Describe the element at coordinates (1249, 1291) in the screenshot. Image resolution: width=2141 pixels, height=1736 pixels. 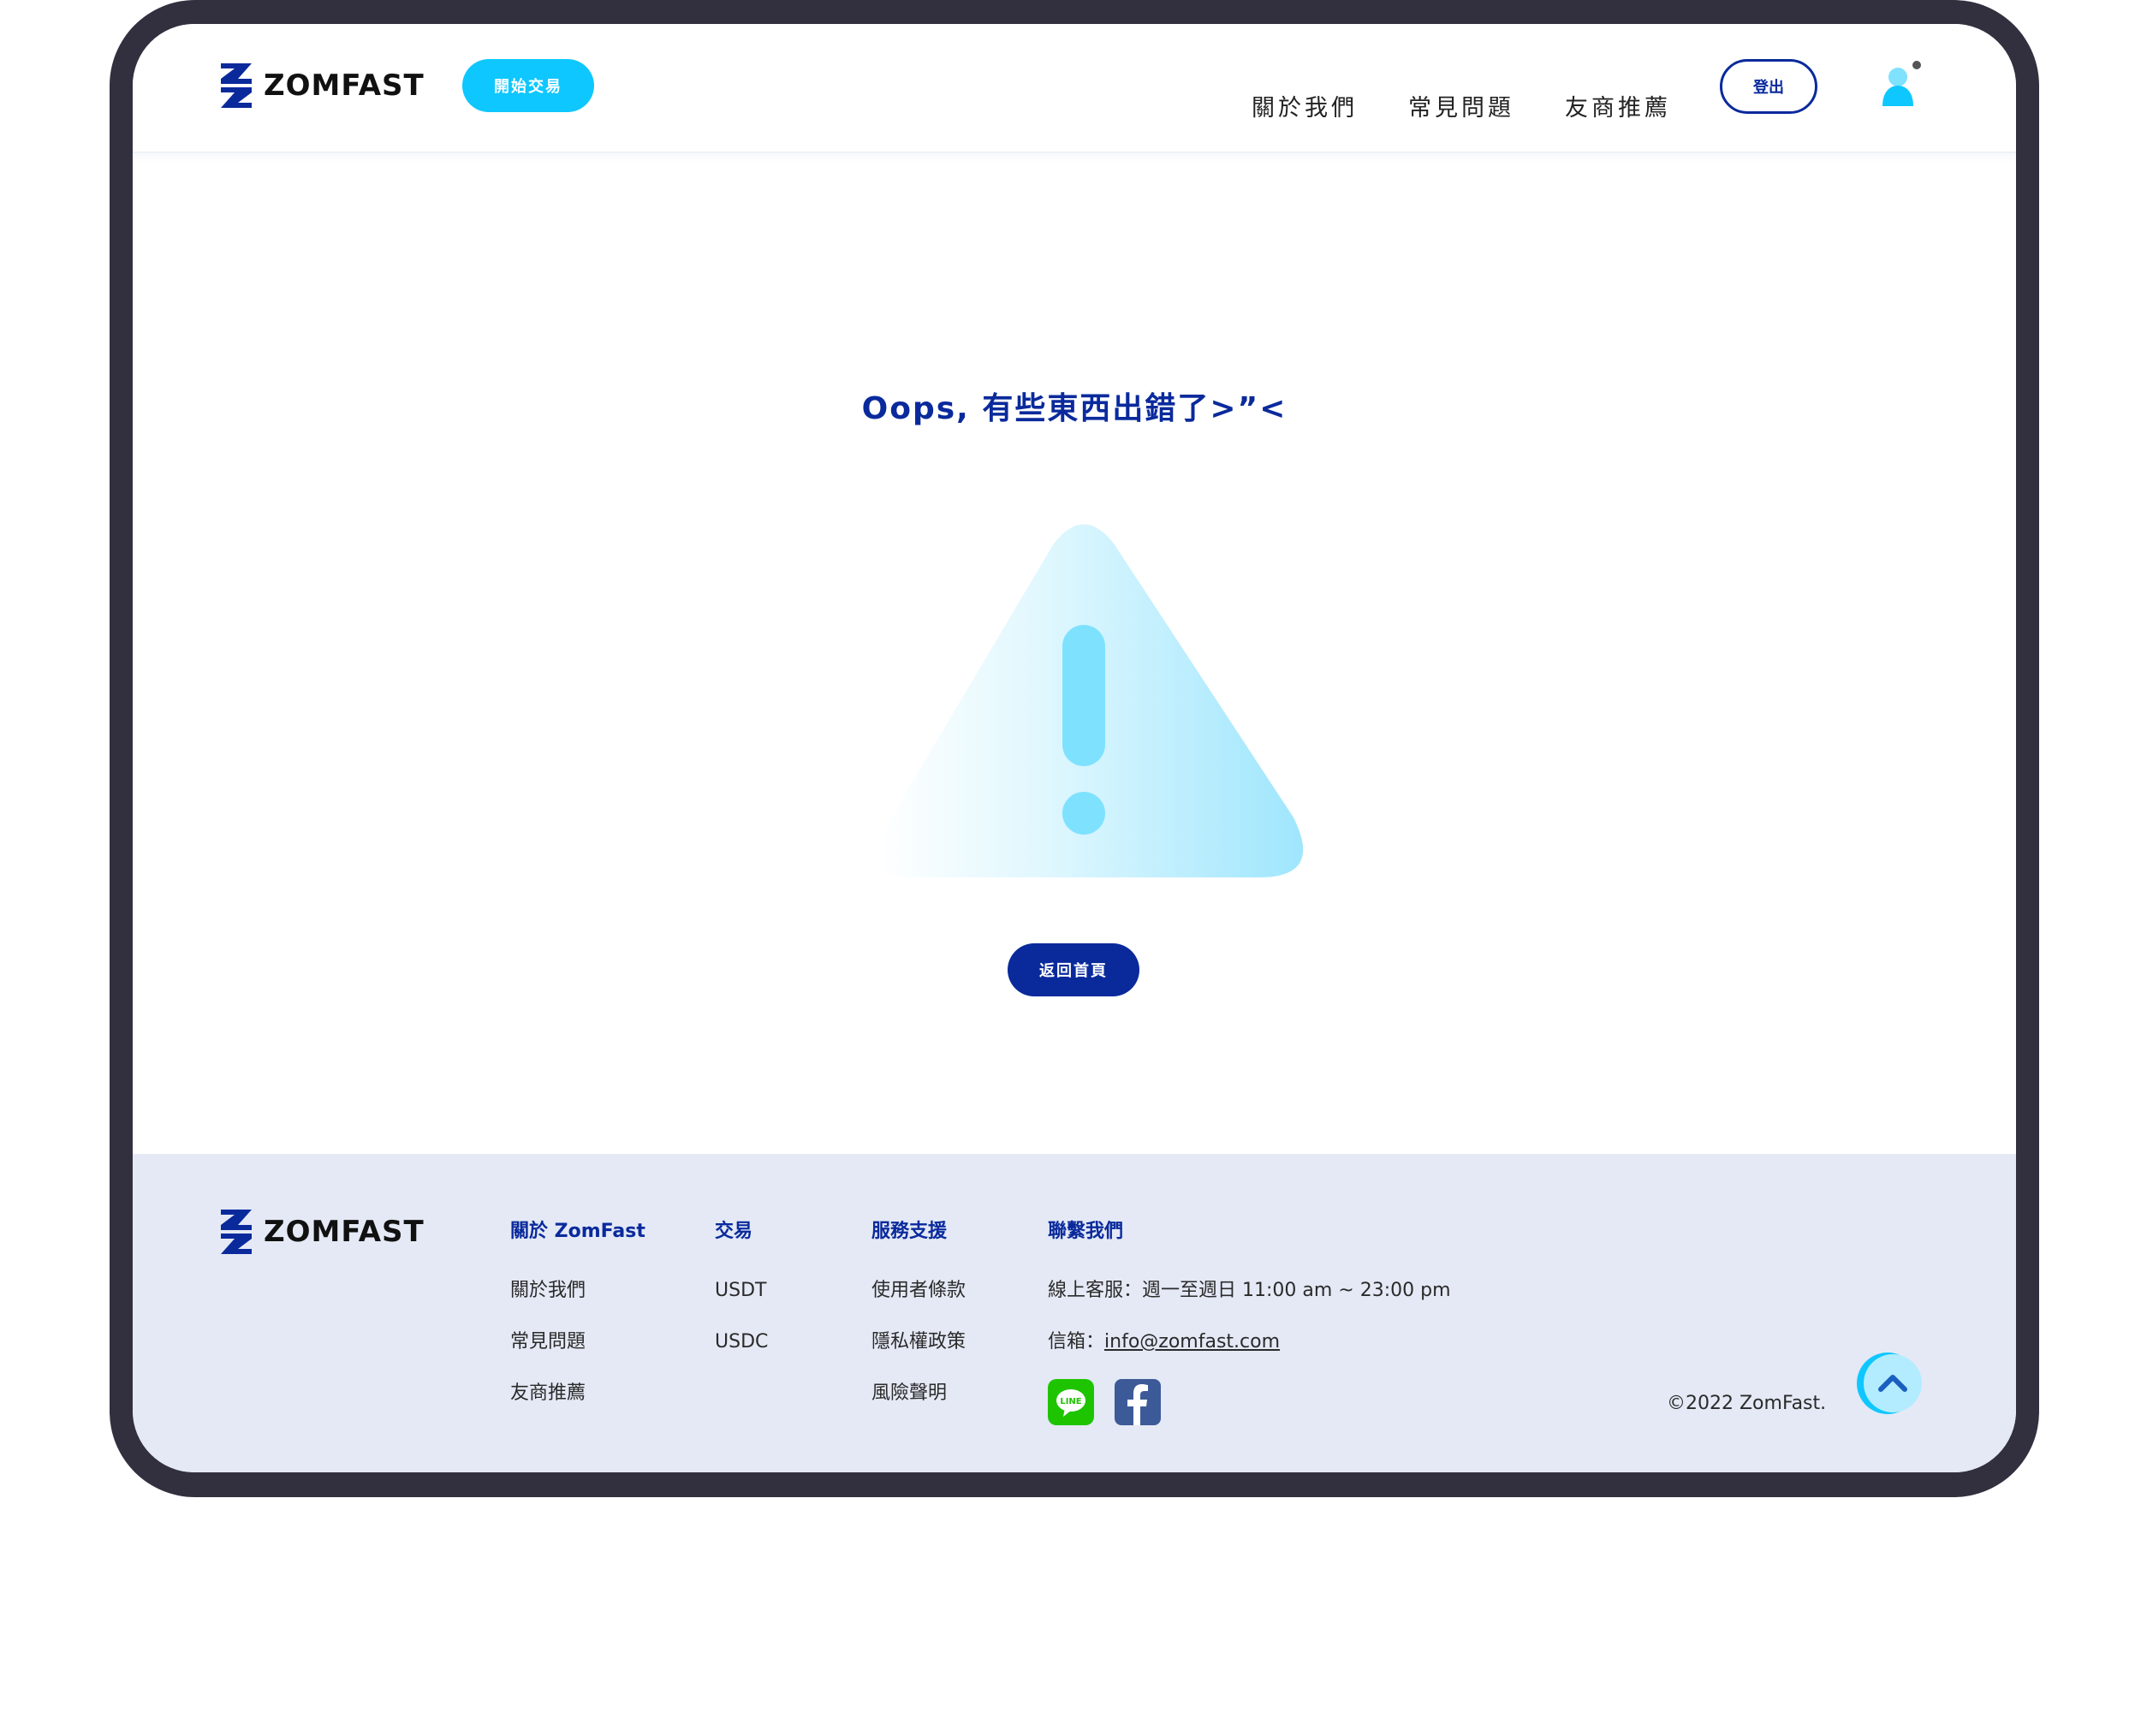
I see `footer-service-hours: 線上客服：週一至週日 11:00 am ~ 23:00 pm` at that location.